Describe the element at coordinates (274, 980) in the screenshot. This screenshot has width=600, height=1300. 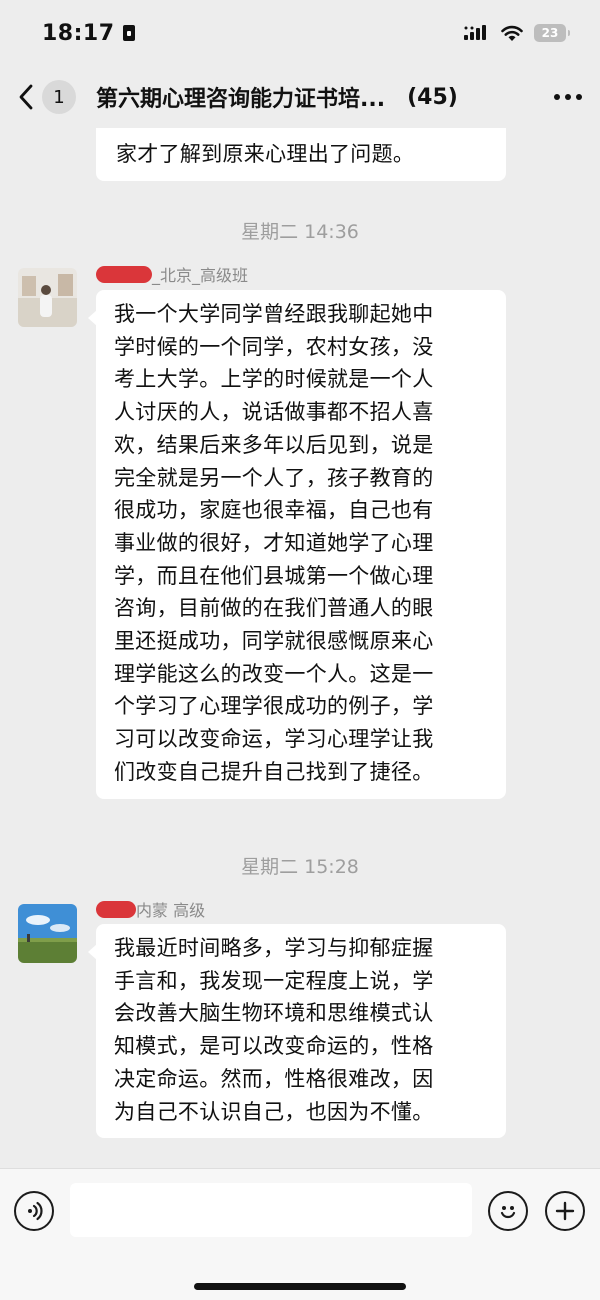
I see `message-line: 手言和，我发现一定程度上说，学` at that location.